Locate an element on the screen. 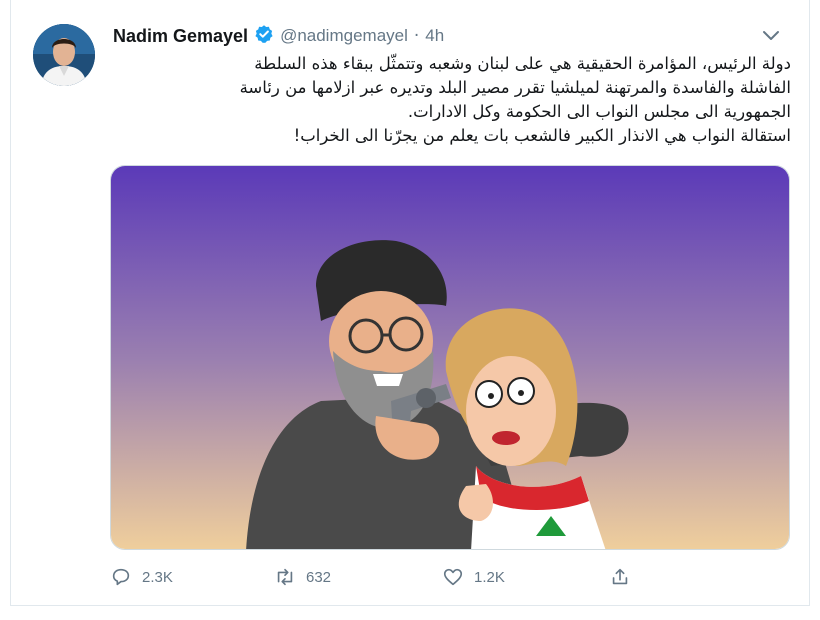  heart-icon is located at coordinates (453, 577).